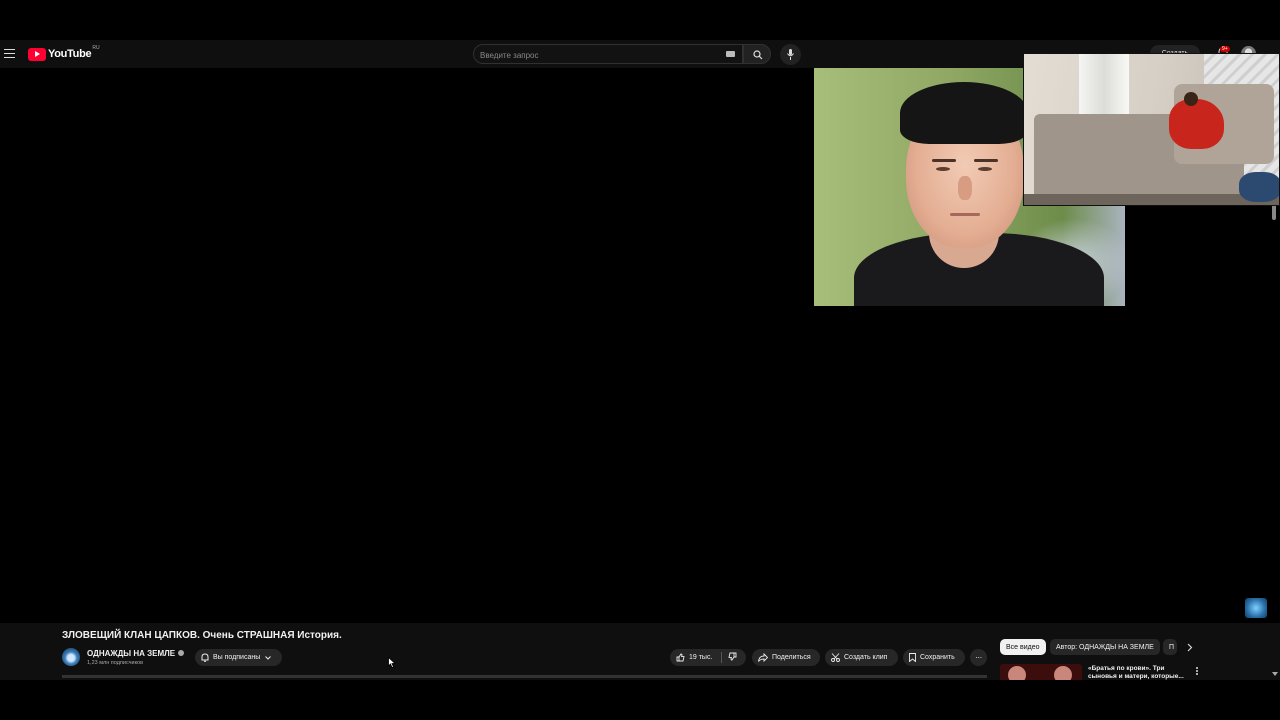 The image size is (1280, 720). I want to click on verified-icon, so click(181, 652).